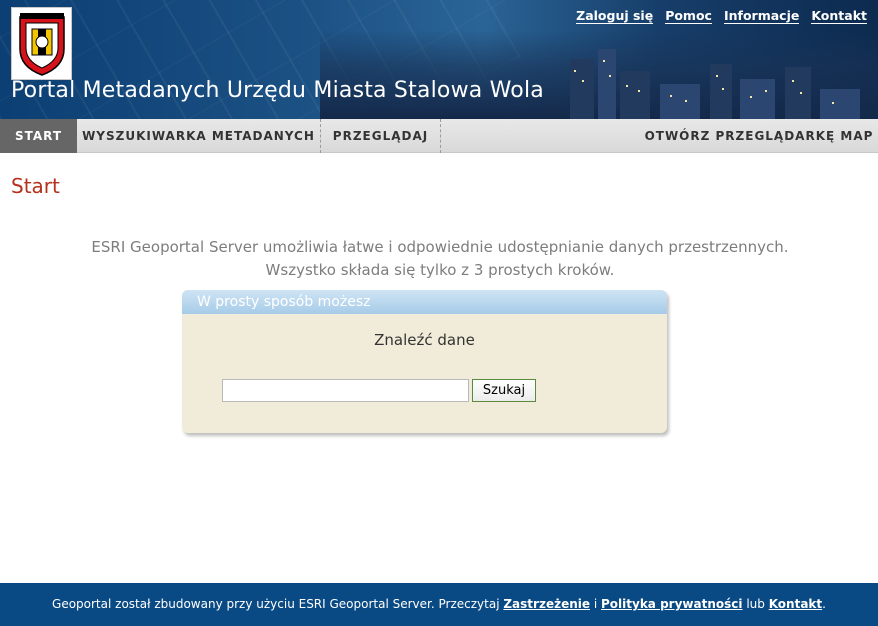  I want to click on contact-link: Kontakt, so click(839, 16).